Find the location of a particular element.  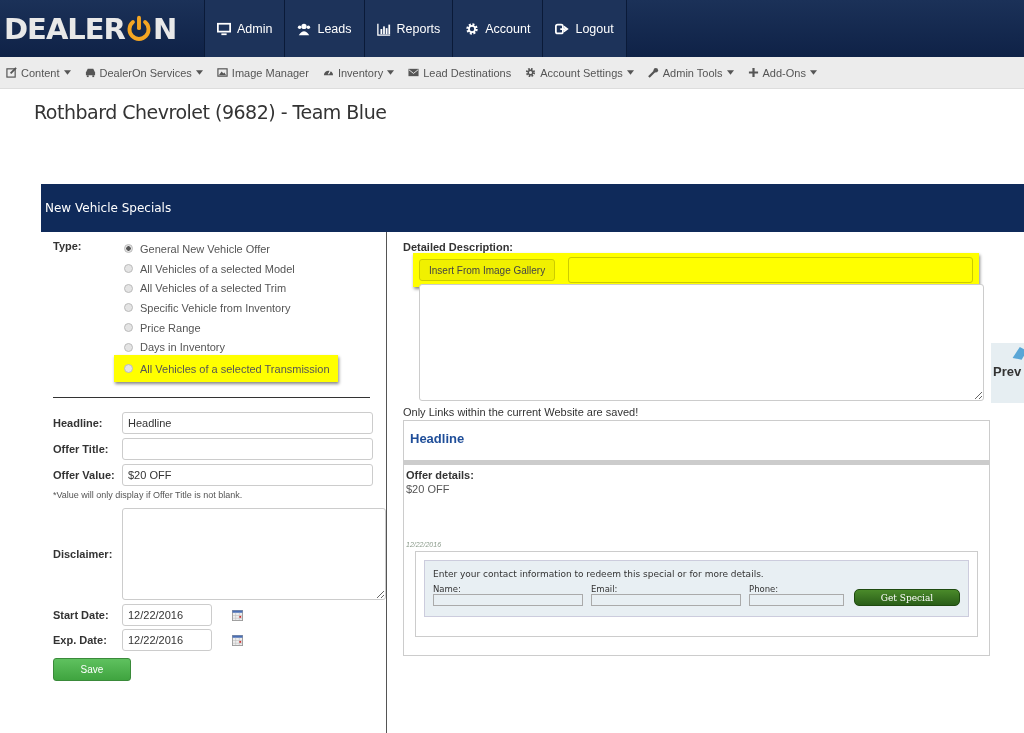

offer-value: $20 OFF is located at coordinates (428, 488).